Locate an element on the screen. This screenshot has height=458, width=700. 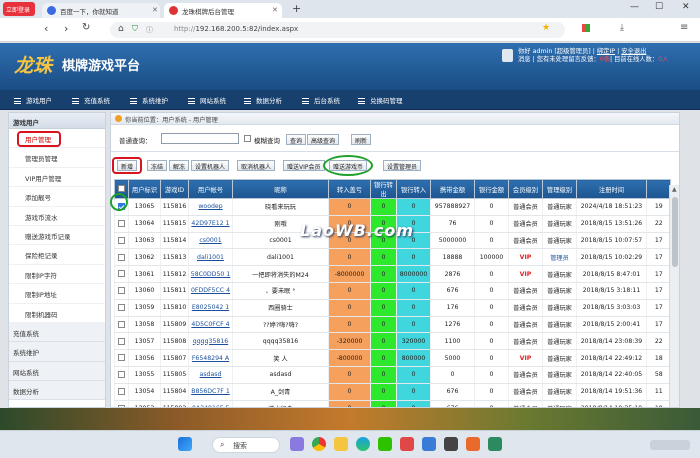
column-header: 携带金额 is located at coordinates (452, 189).